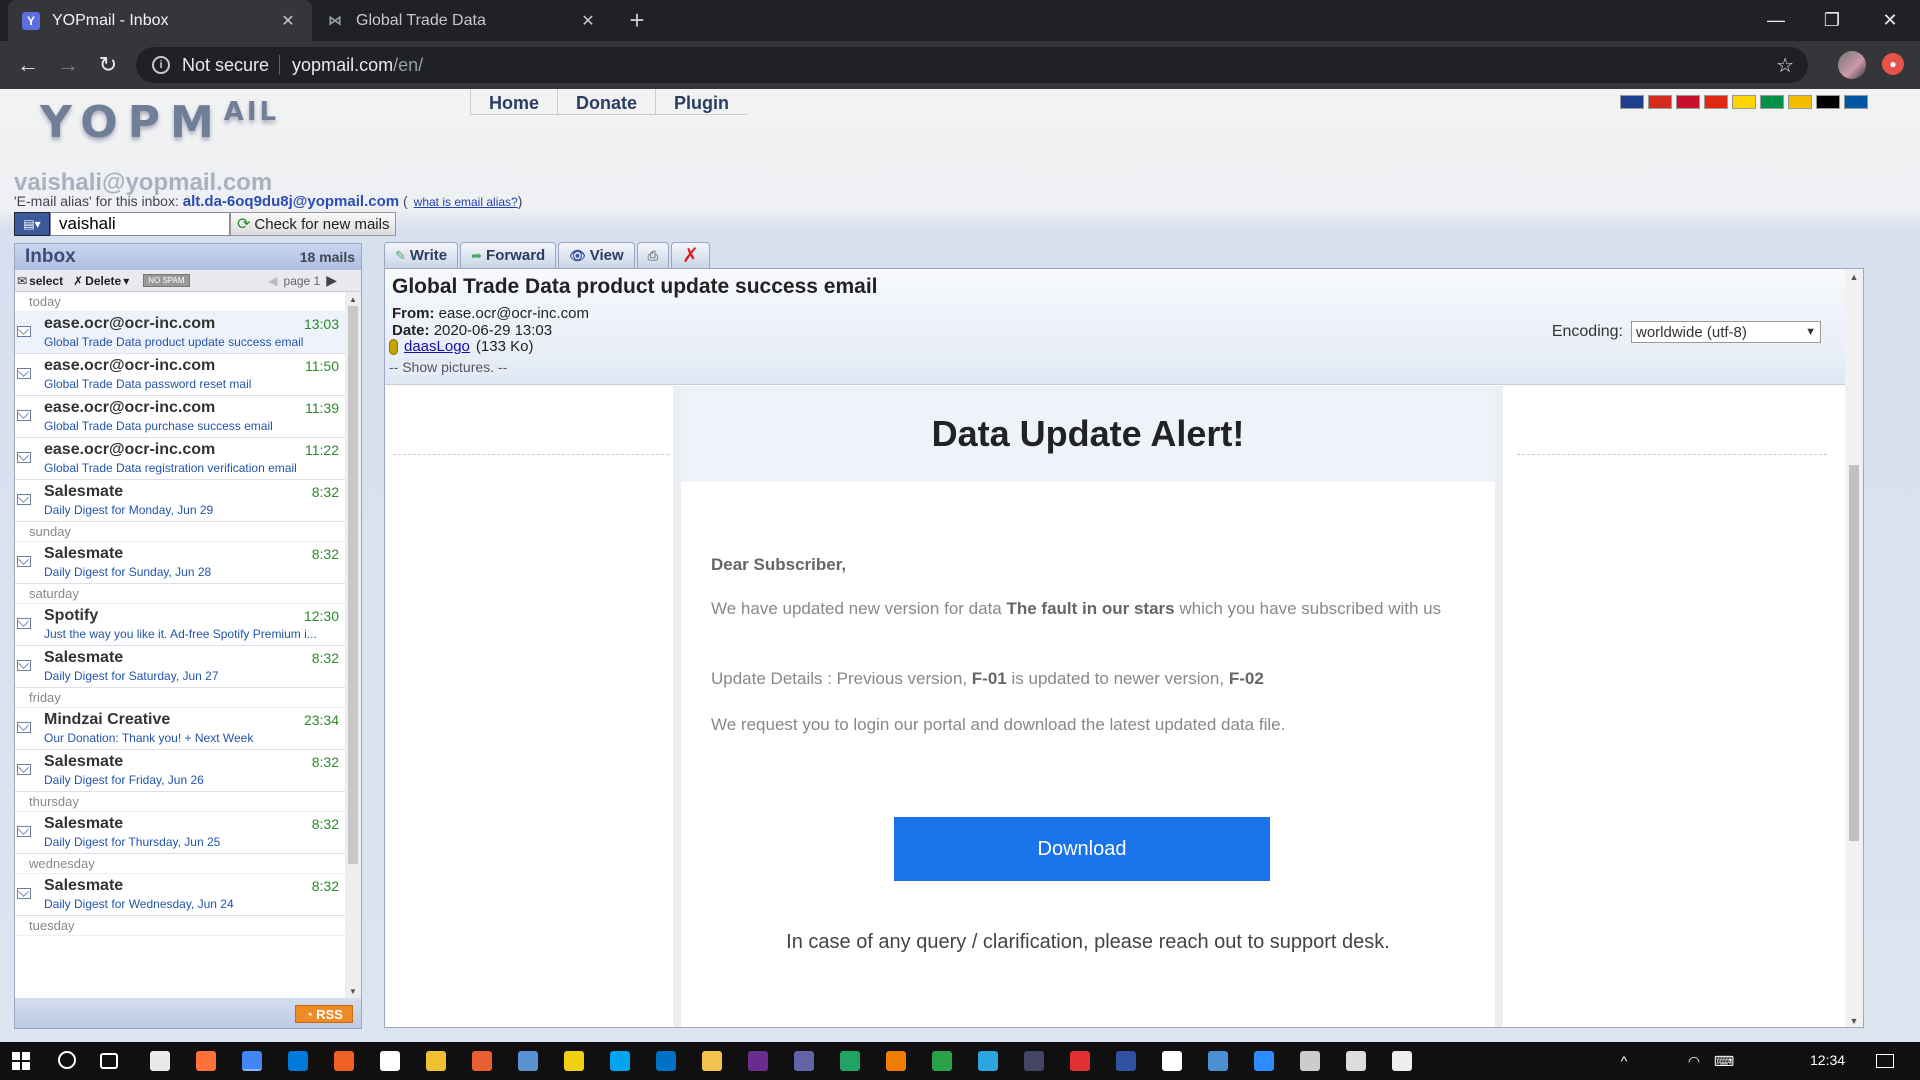  I want to click on wifi-icon: ◠, so click(1694, 1061).